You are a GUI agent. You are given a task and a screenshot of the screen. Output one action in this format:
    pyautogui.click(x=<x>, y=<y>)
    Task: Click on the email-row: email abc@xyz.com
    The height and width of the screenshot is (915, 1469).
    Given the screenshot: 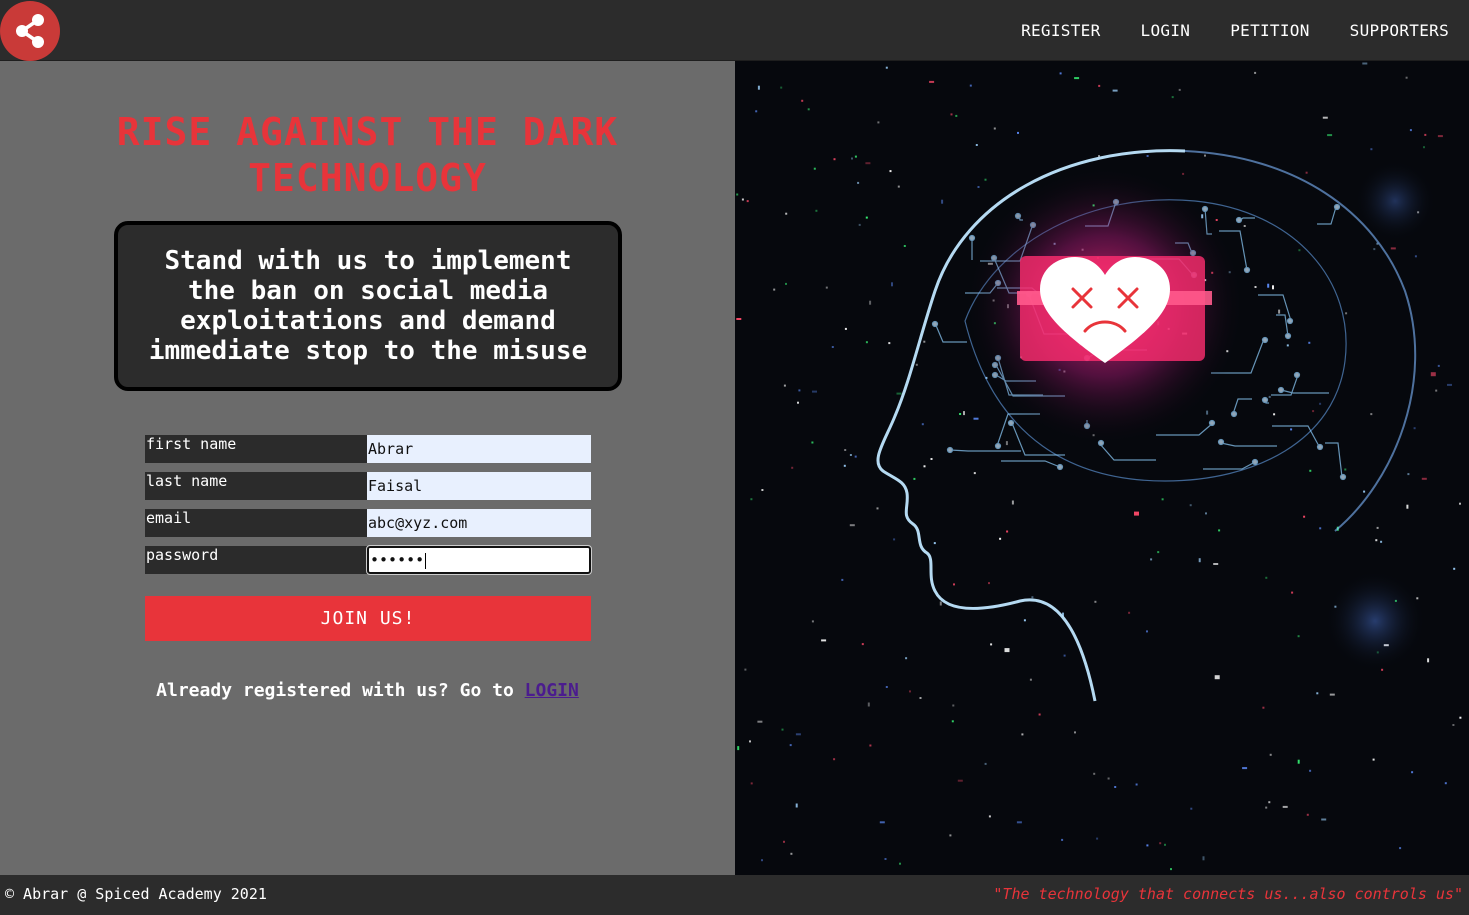 What is the action you would take?
    pyautogui.click(x=368, y=523)
    